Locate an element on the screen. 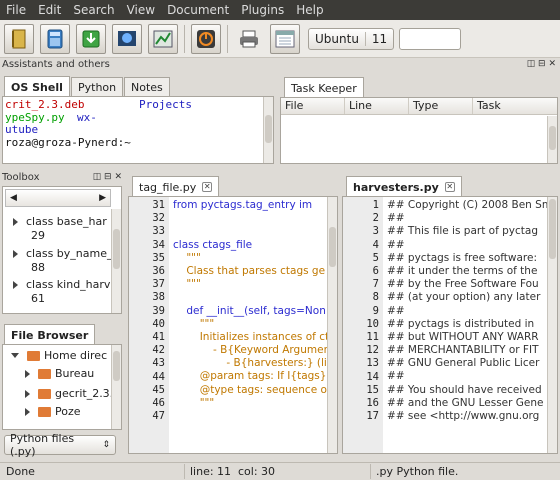  column-header-line: Line is located at coordinates (377, 106).